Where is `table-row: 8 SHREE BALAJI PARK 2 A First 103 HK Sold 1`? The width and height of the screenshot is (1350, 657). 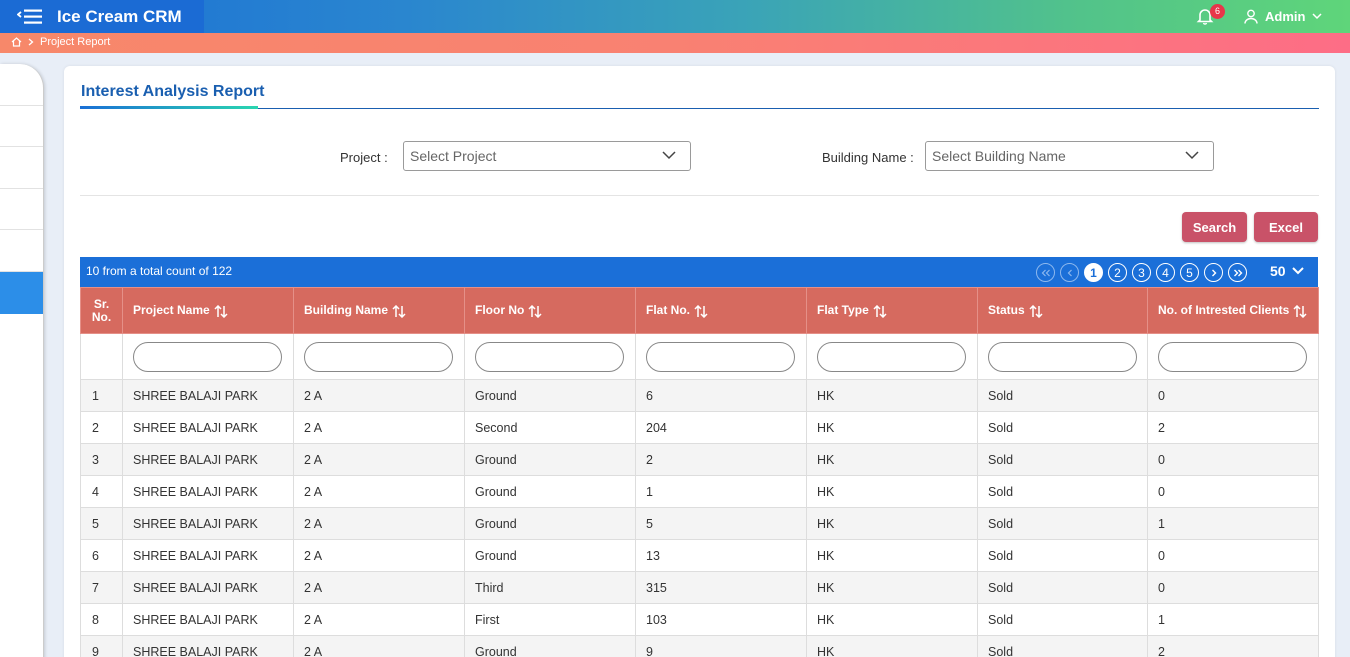
table-row: 8 SHREE BALAJI PARK 2 A First 103 HK Sold 1 is located at coordinates (699, 619).